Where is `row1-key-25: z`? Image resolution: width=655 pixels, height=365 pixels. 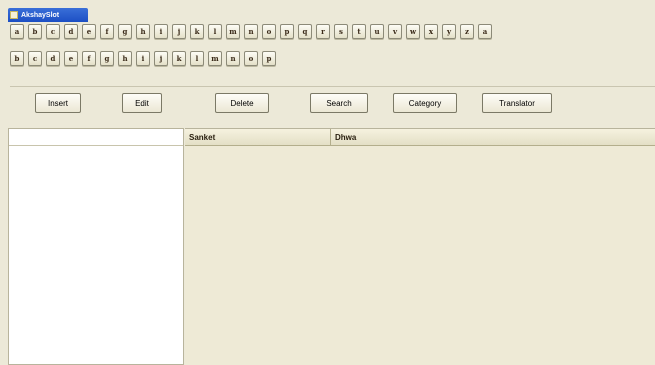 row1-key-25: z is located at coordinates (467, 31).